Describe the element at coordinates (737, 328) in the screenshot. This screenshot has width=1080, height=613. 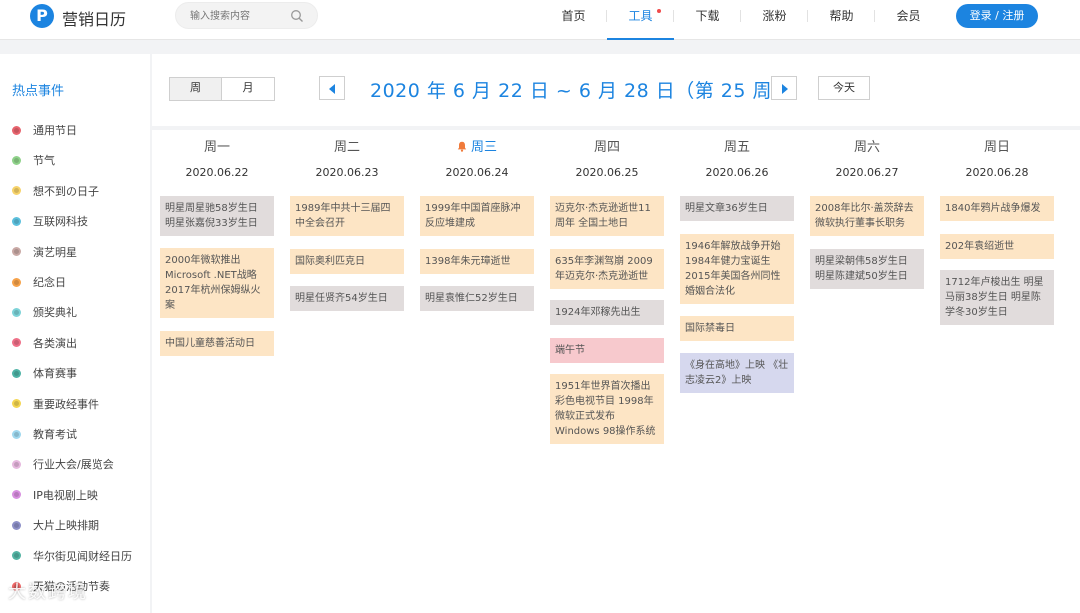
I see `event-card: 国际禁毒日` at that location.